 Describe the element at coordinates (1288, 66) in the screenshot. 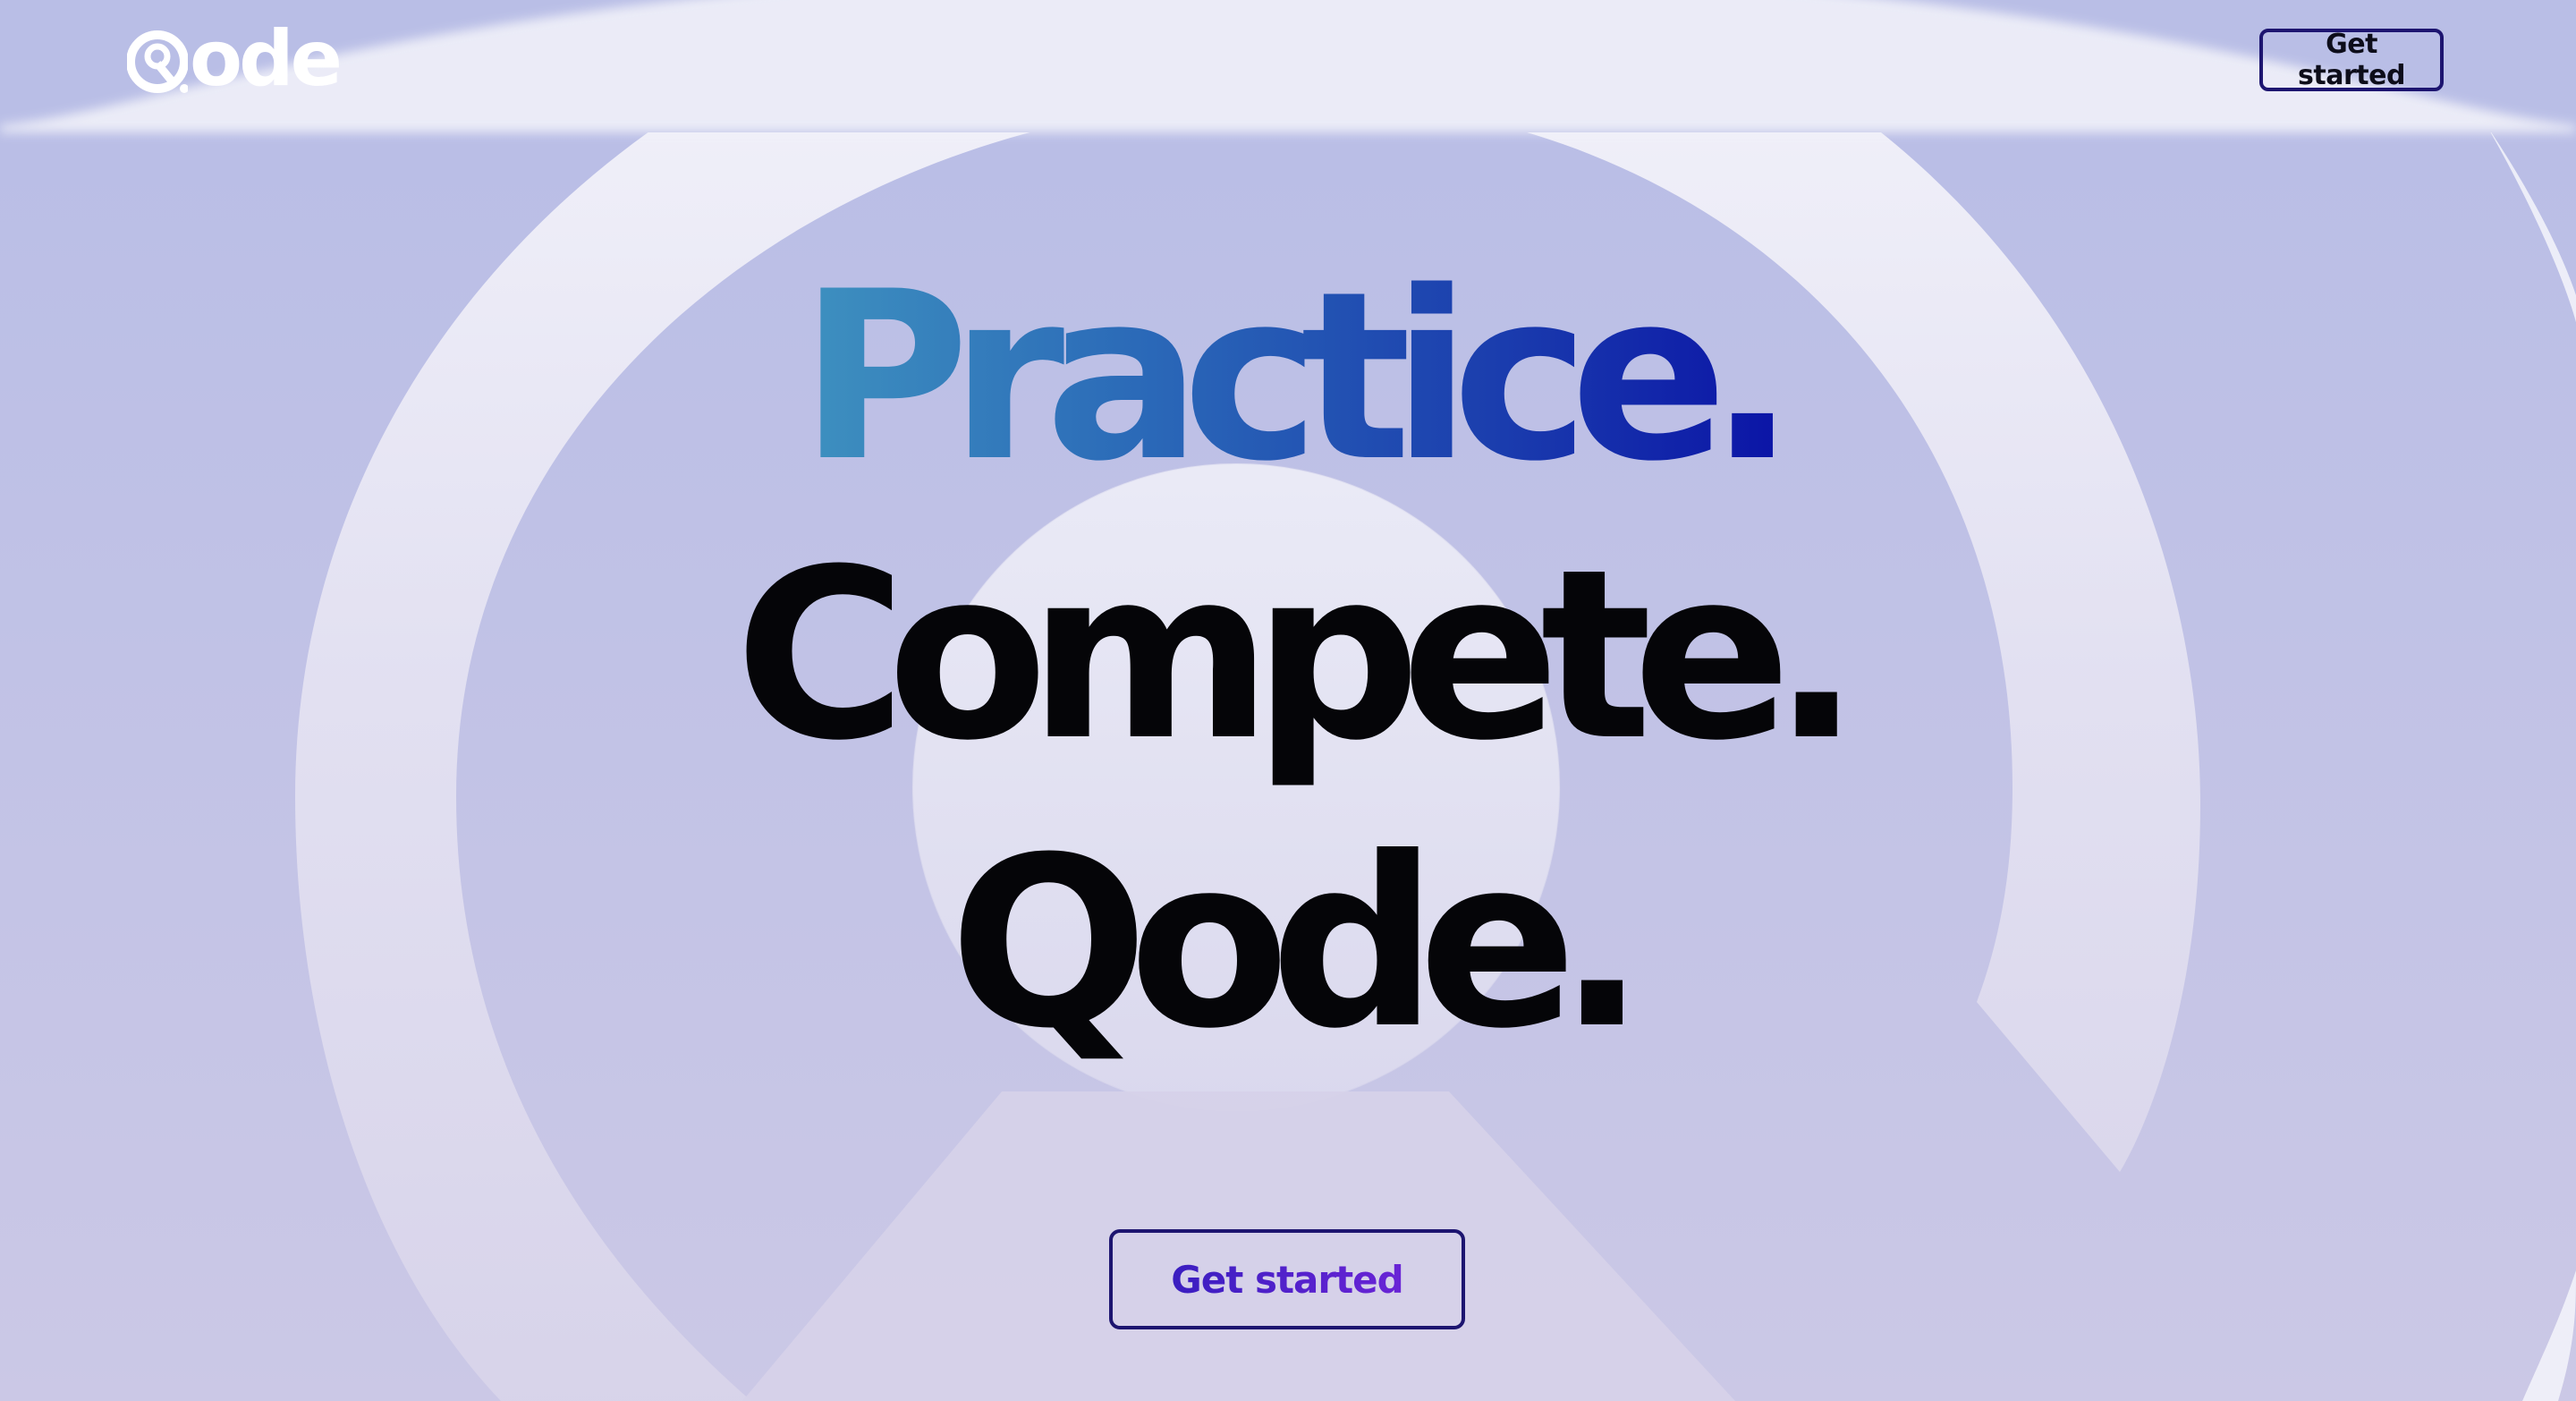

I see `top-navigation: ode Get started` at that location.